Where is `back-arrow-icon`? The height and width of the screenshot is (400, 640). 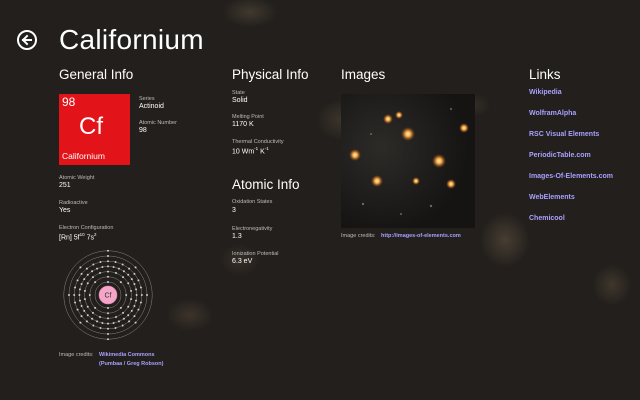 back-arrow-icon is located at coordinates (26, 40).